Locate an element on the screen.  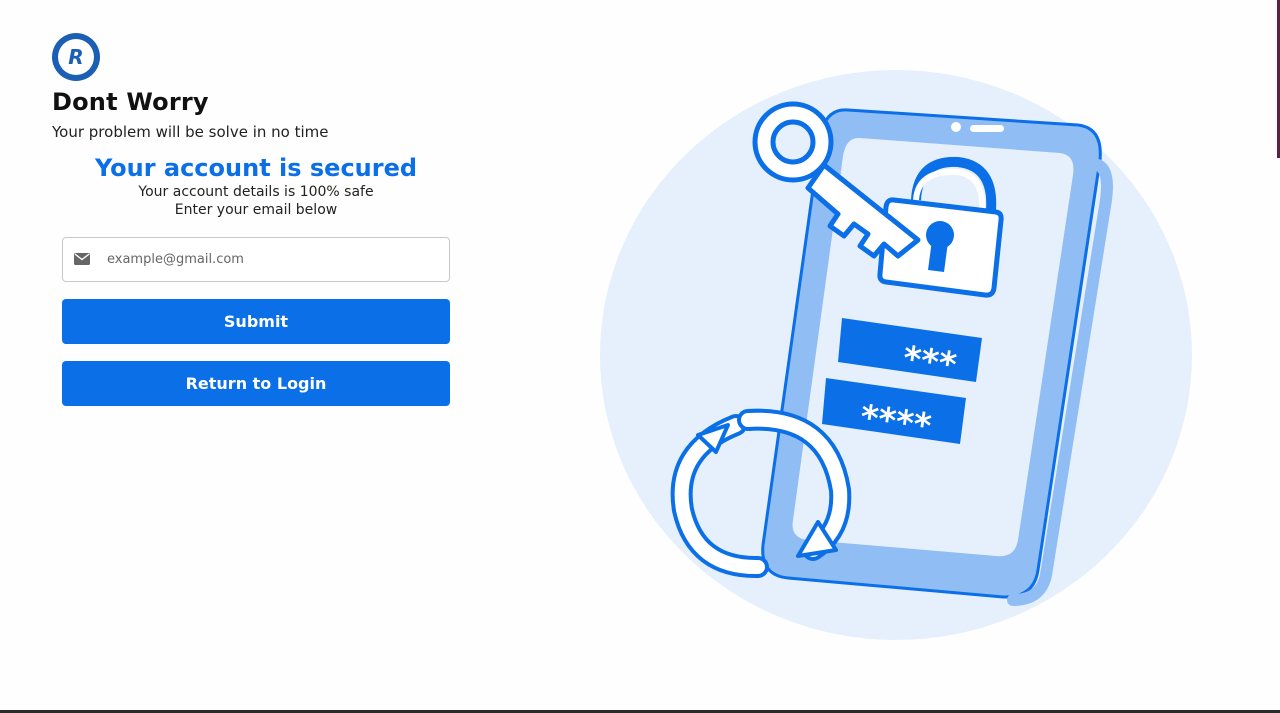
logo-letter: R is located at coordinates (75, 57).